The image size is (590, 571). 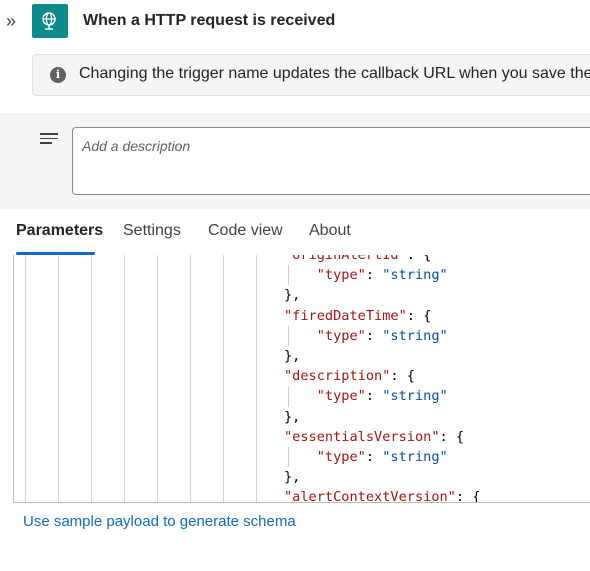 I want to click on lines-icon, so click(x=49, y=140).